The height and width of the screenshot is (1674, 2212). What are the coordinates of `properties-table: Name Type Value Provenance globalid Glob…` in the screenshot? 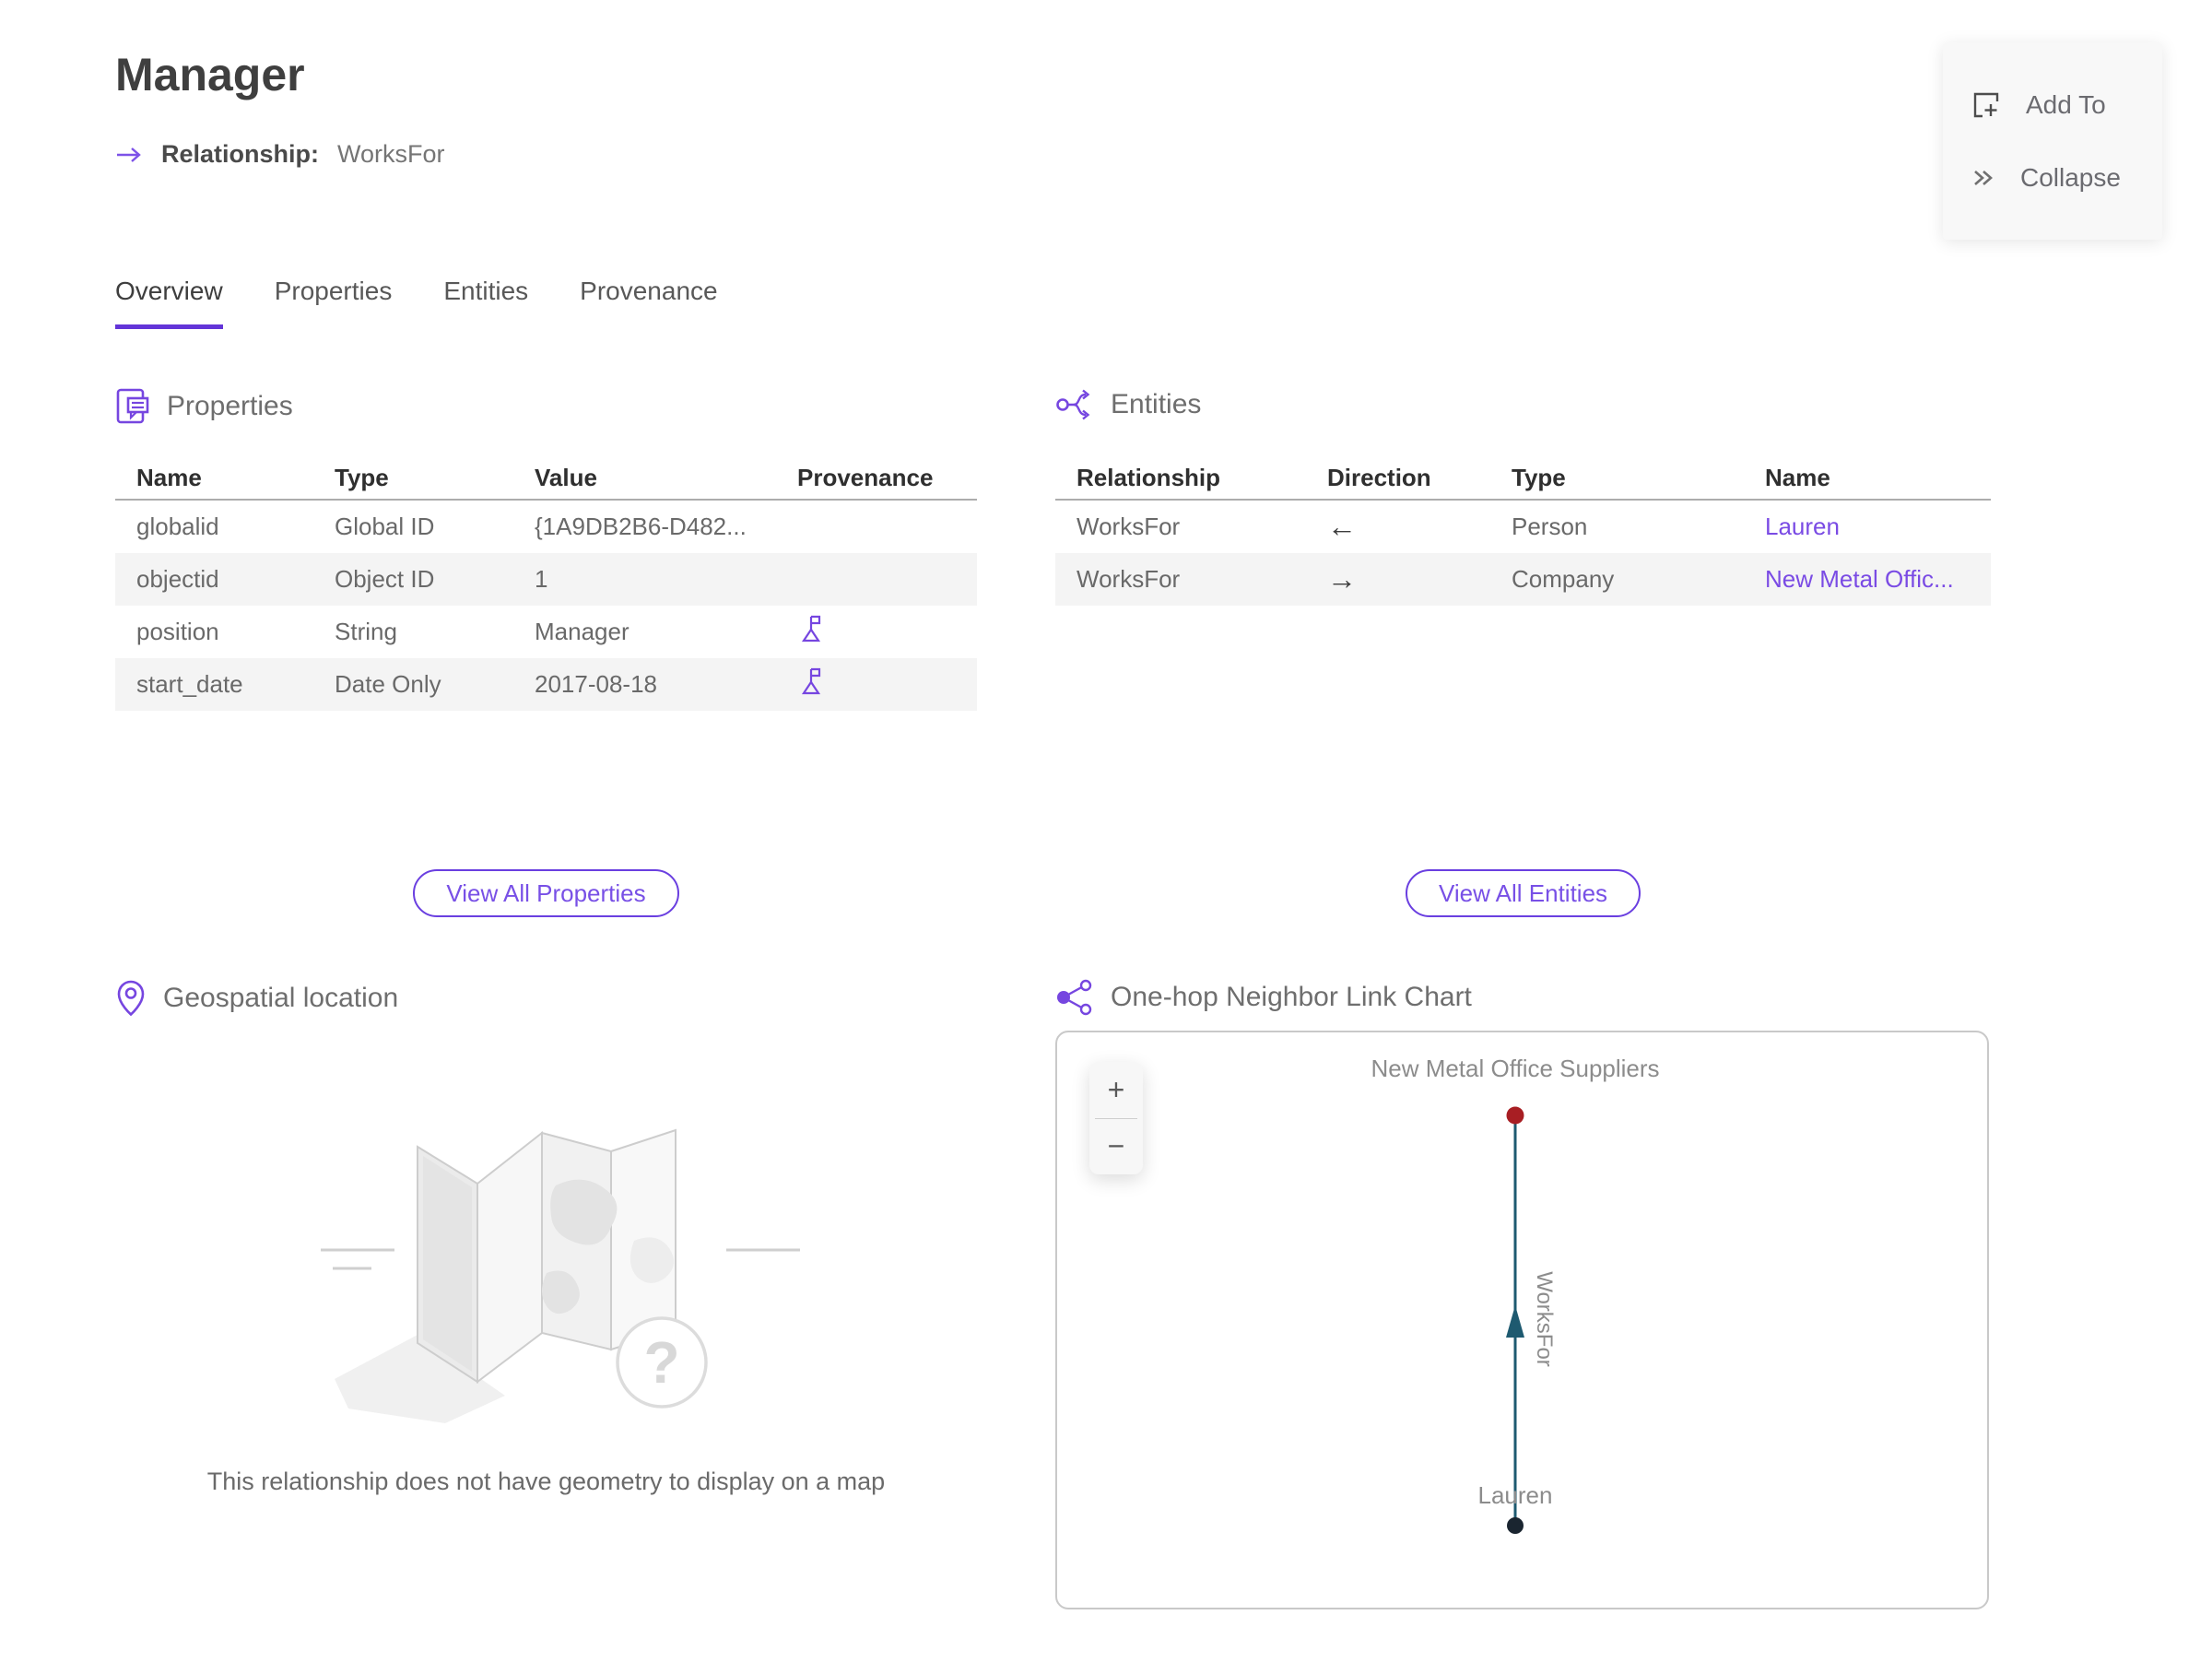 It's located at (546, 583).